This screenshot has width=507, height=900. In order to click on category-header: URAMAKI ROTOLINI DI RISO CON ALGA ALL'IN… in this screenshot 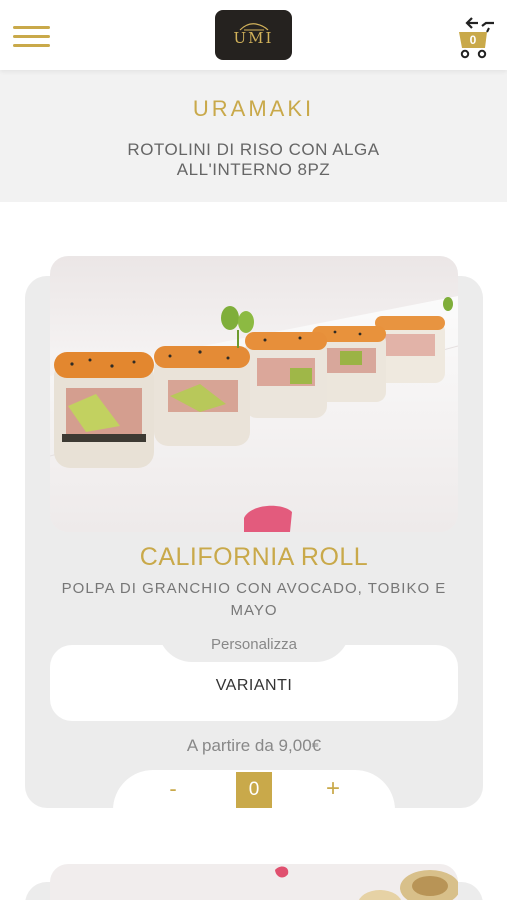, I will do `click(253, 136)`.